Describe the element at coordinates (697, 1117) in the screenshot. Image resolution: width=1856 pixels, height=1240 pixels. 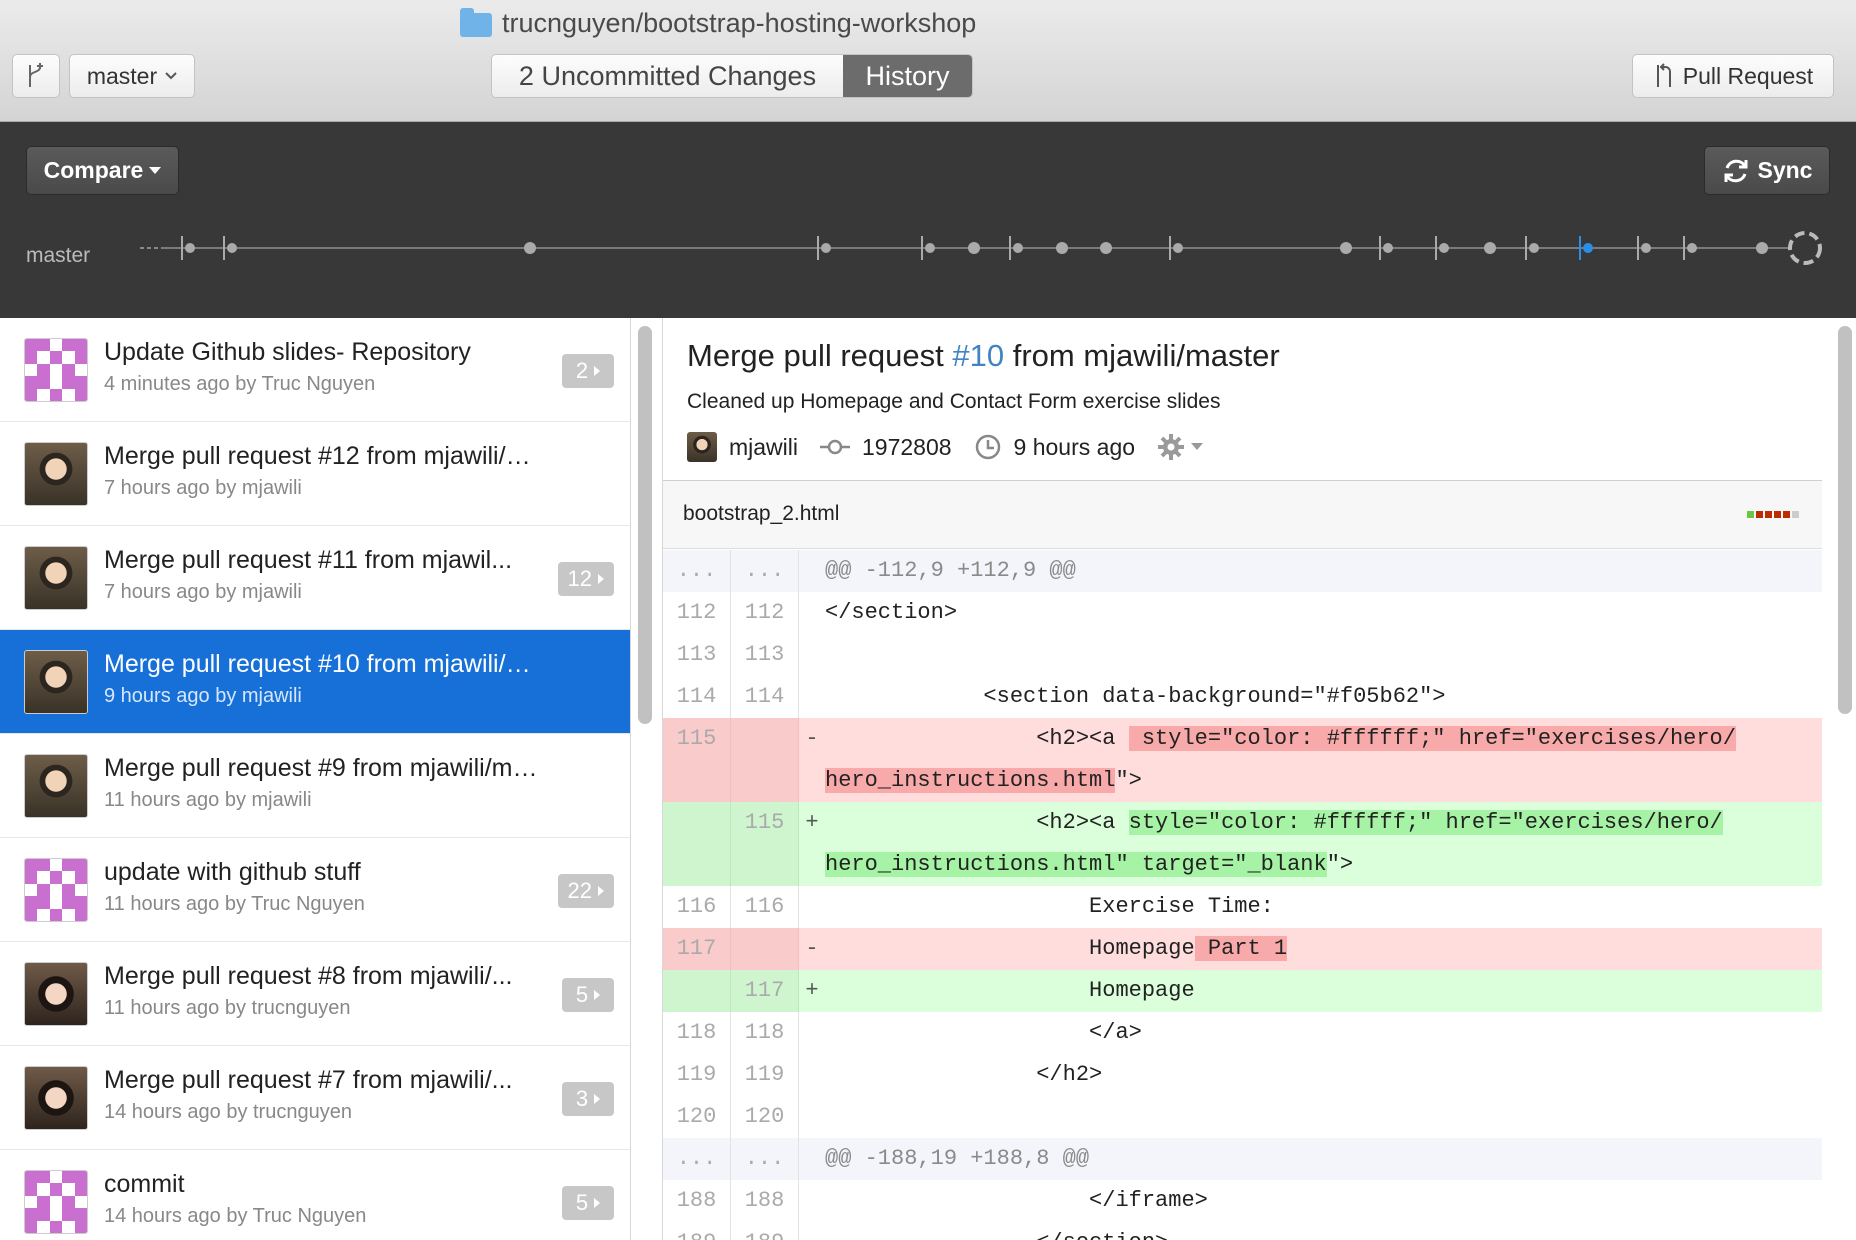
I see `old-line-number: 120` at that location.